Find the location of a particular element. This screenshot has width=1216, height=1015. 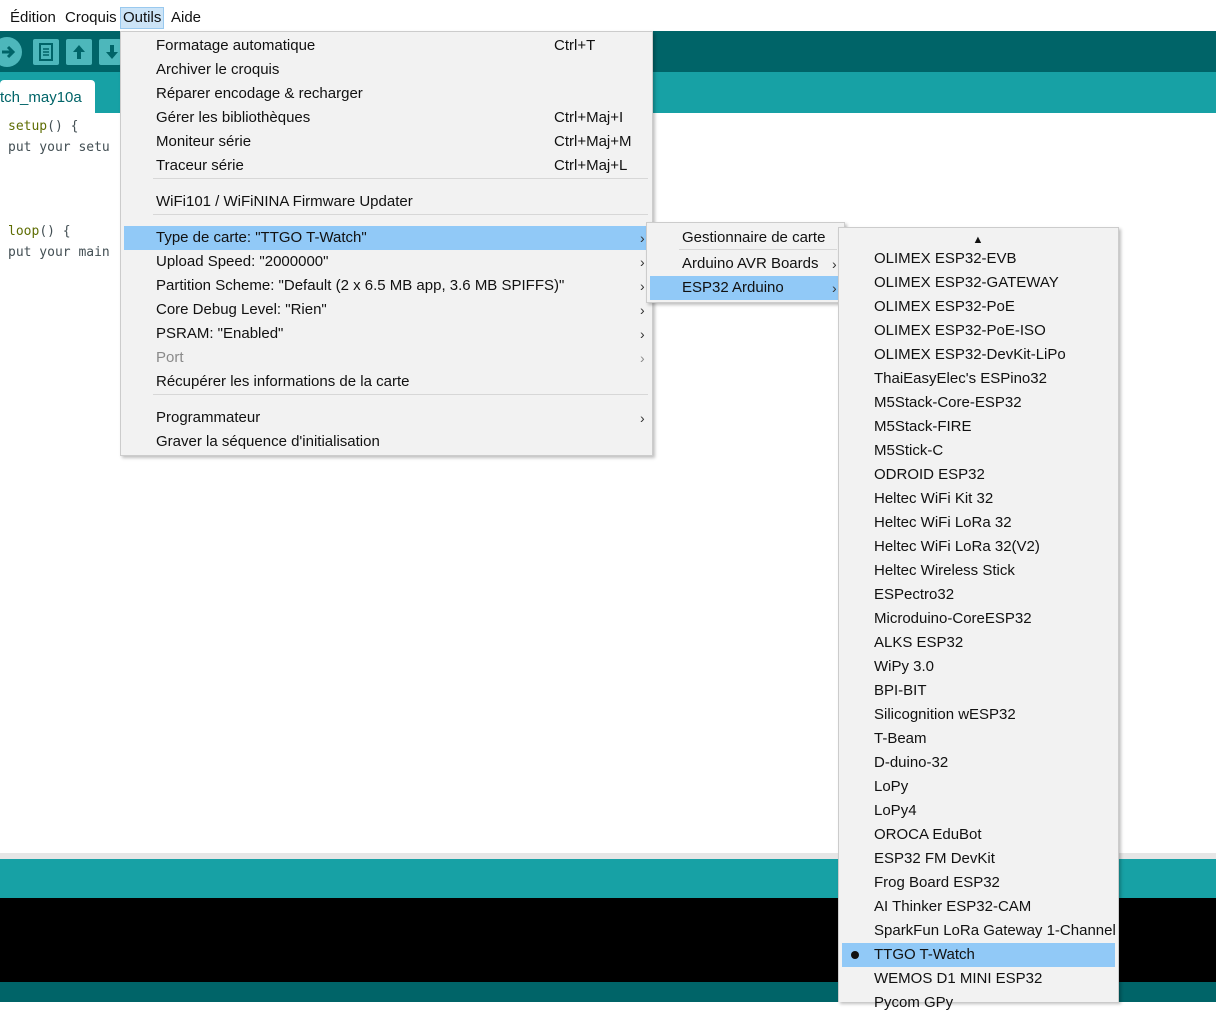

board-option-thaieasyelec-s-espino32: ThaiEasyElec's ESPino32 is located at coordinates (978, 379).